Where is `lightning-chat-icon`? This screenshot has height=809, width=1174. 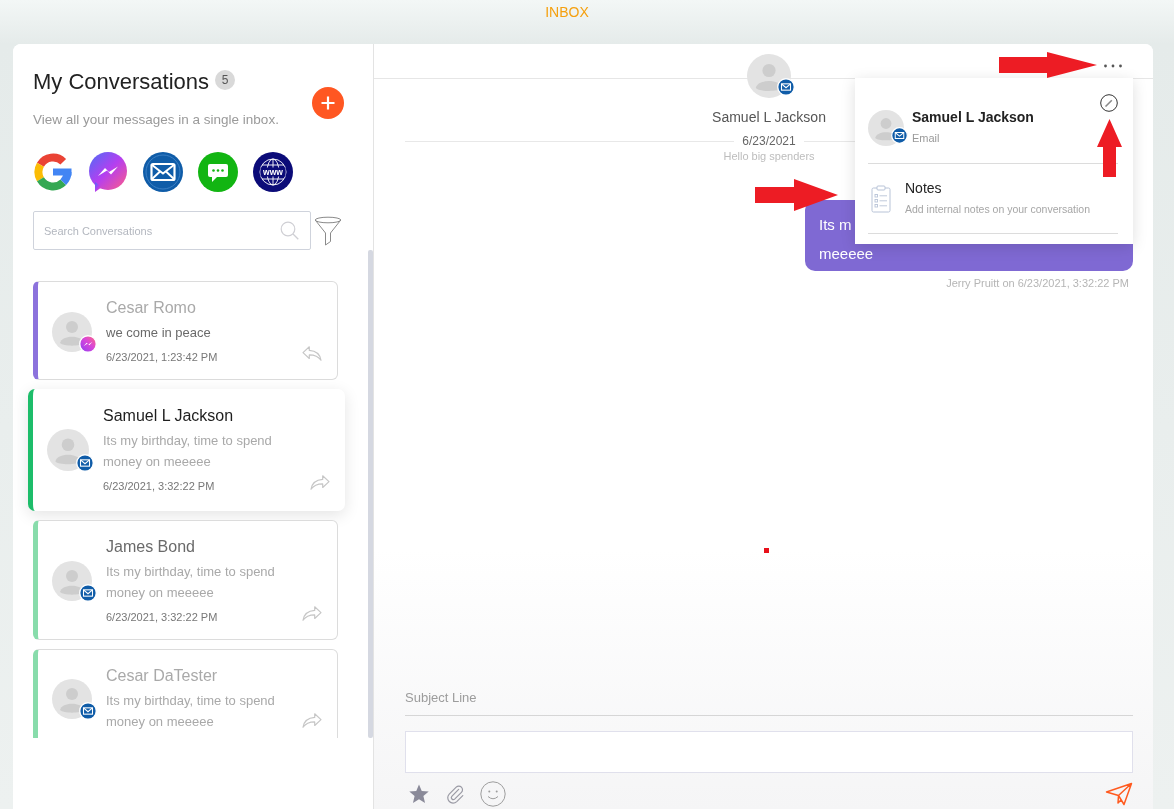 lightning-chat-icon is located at coordinates (108, 172).